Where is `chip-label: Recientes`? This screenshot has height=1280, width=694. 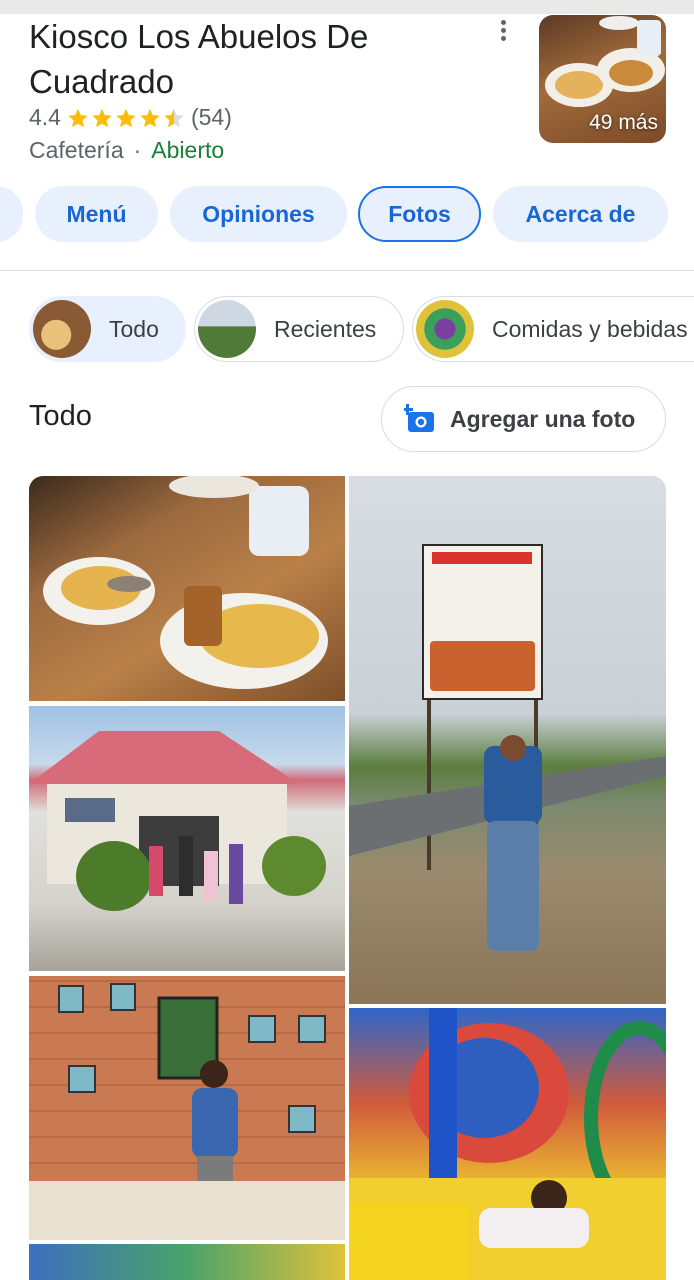
chip-label: Recientes is located at coordinates (325, 328).